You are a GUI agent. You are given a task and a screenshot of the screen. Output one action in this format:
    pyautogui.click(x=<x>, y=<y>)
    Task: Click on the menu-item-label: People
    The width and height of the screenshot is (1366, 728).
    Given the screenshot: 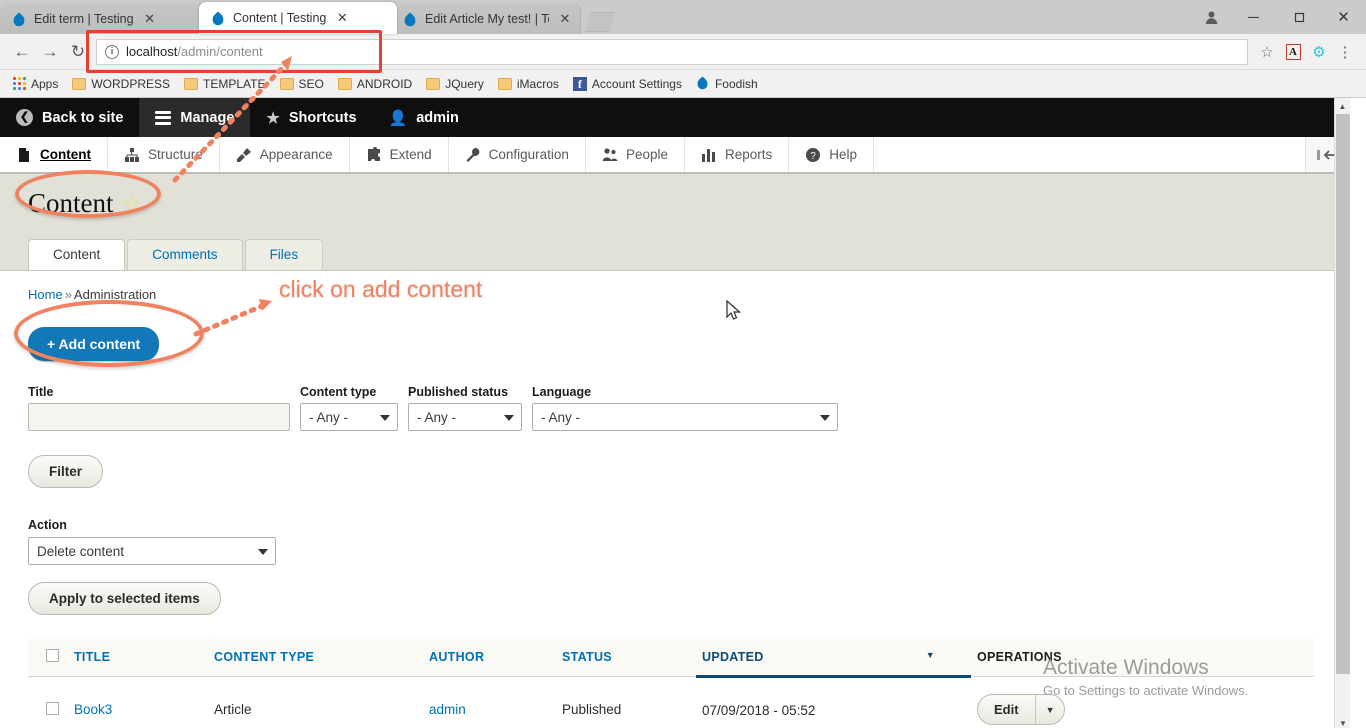 What is the action you would take?
    pyautogui.click(x=646, y=154)
    